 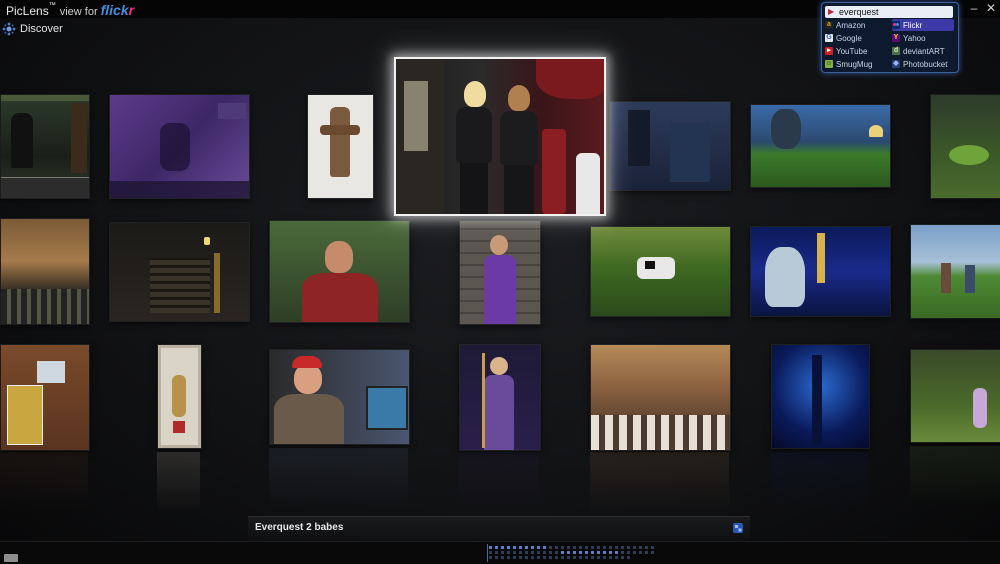 What do you see at coordinates (41, 29) in the screenshot?
I see `discover-label: Discover` at bounding box center [41, 29].